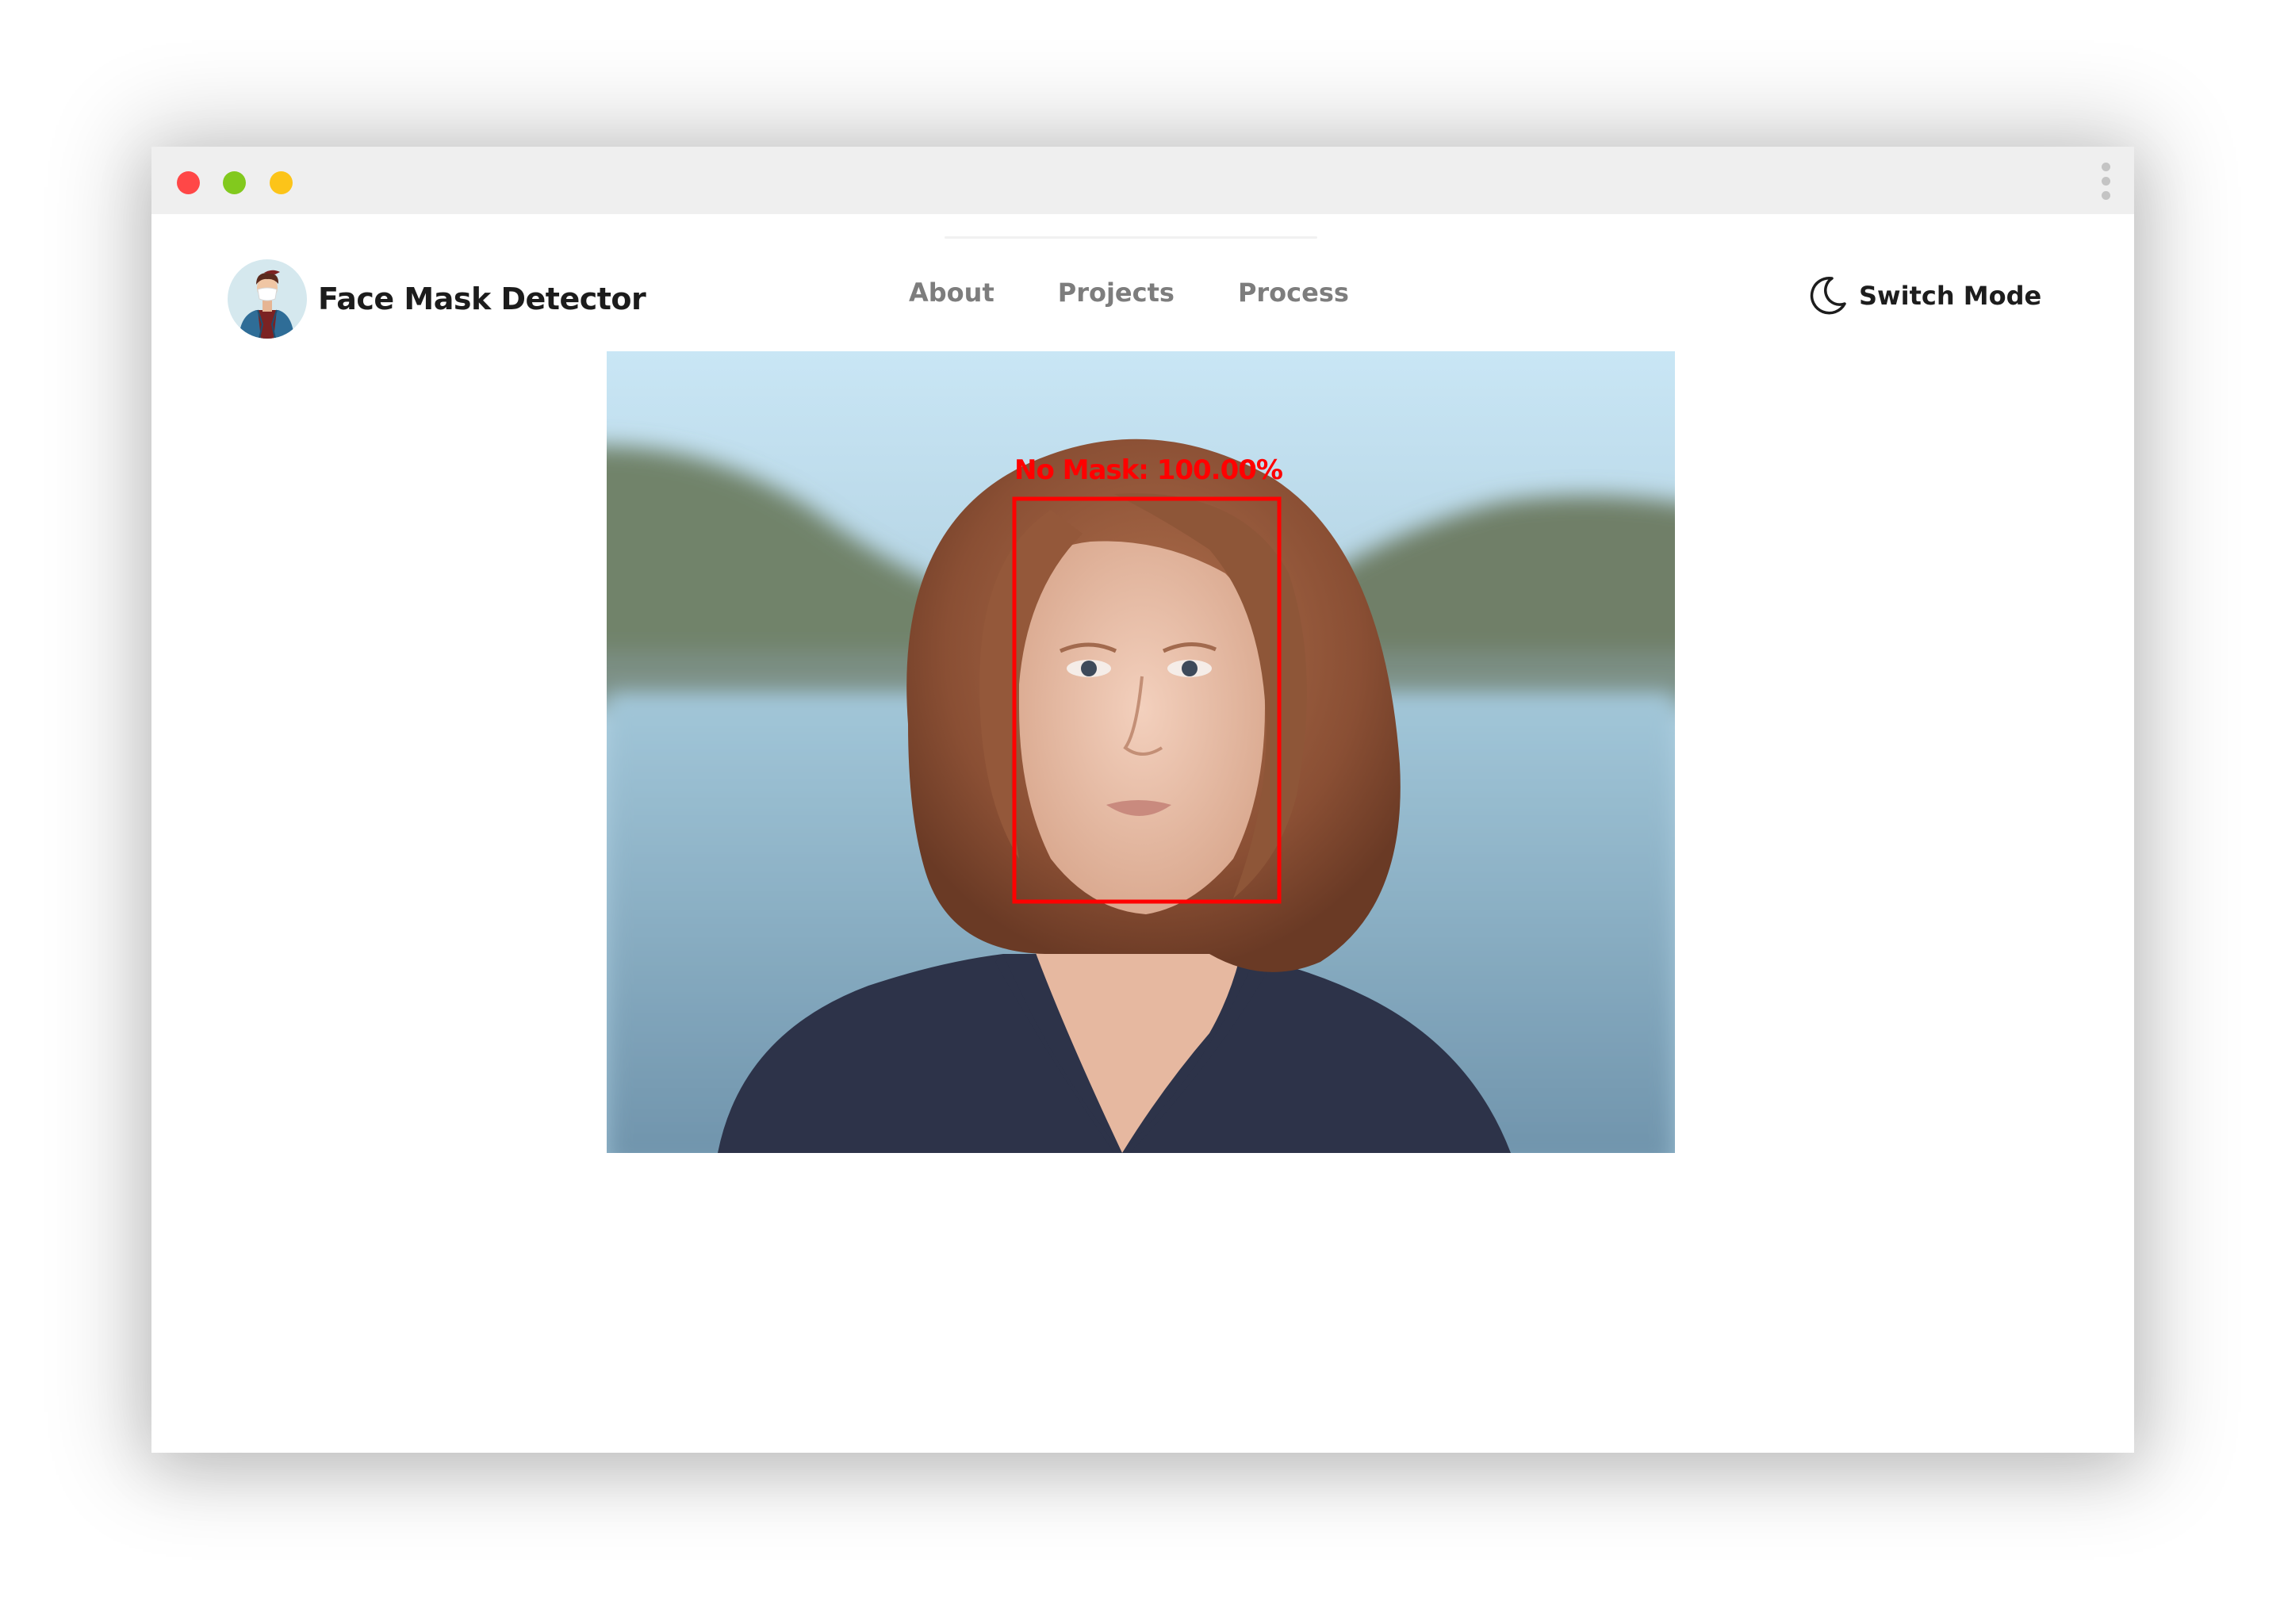 This screenshot has width=2284, height=1624. I want to click on brand: Face Mask Detector, so click(437, 299).